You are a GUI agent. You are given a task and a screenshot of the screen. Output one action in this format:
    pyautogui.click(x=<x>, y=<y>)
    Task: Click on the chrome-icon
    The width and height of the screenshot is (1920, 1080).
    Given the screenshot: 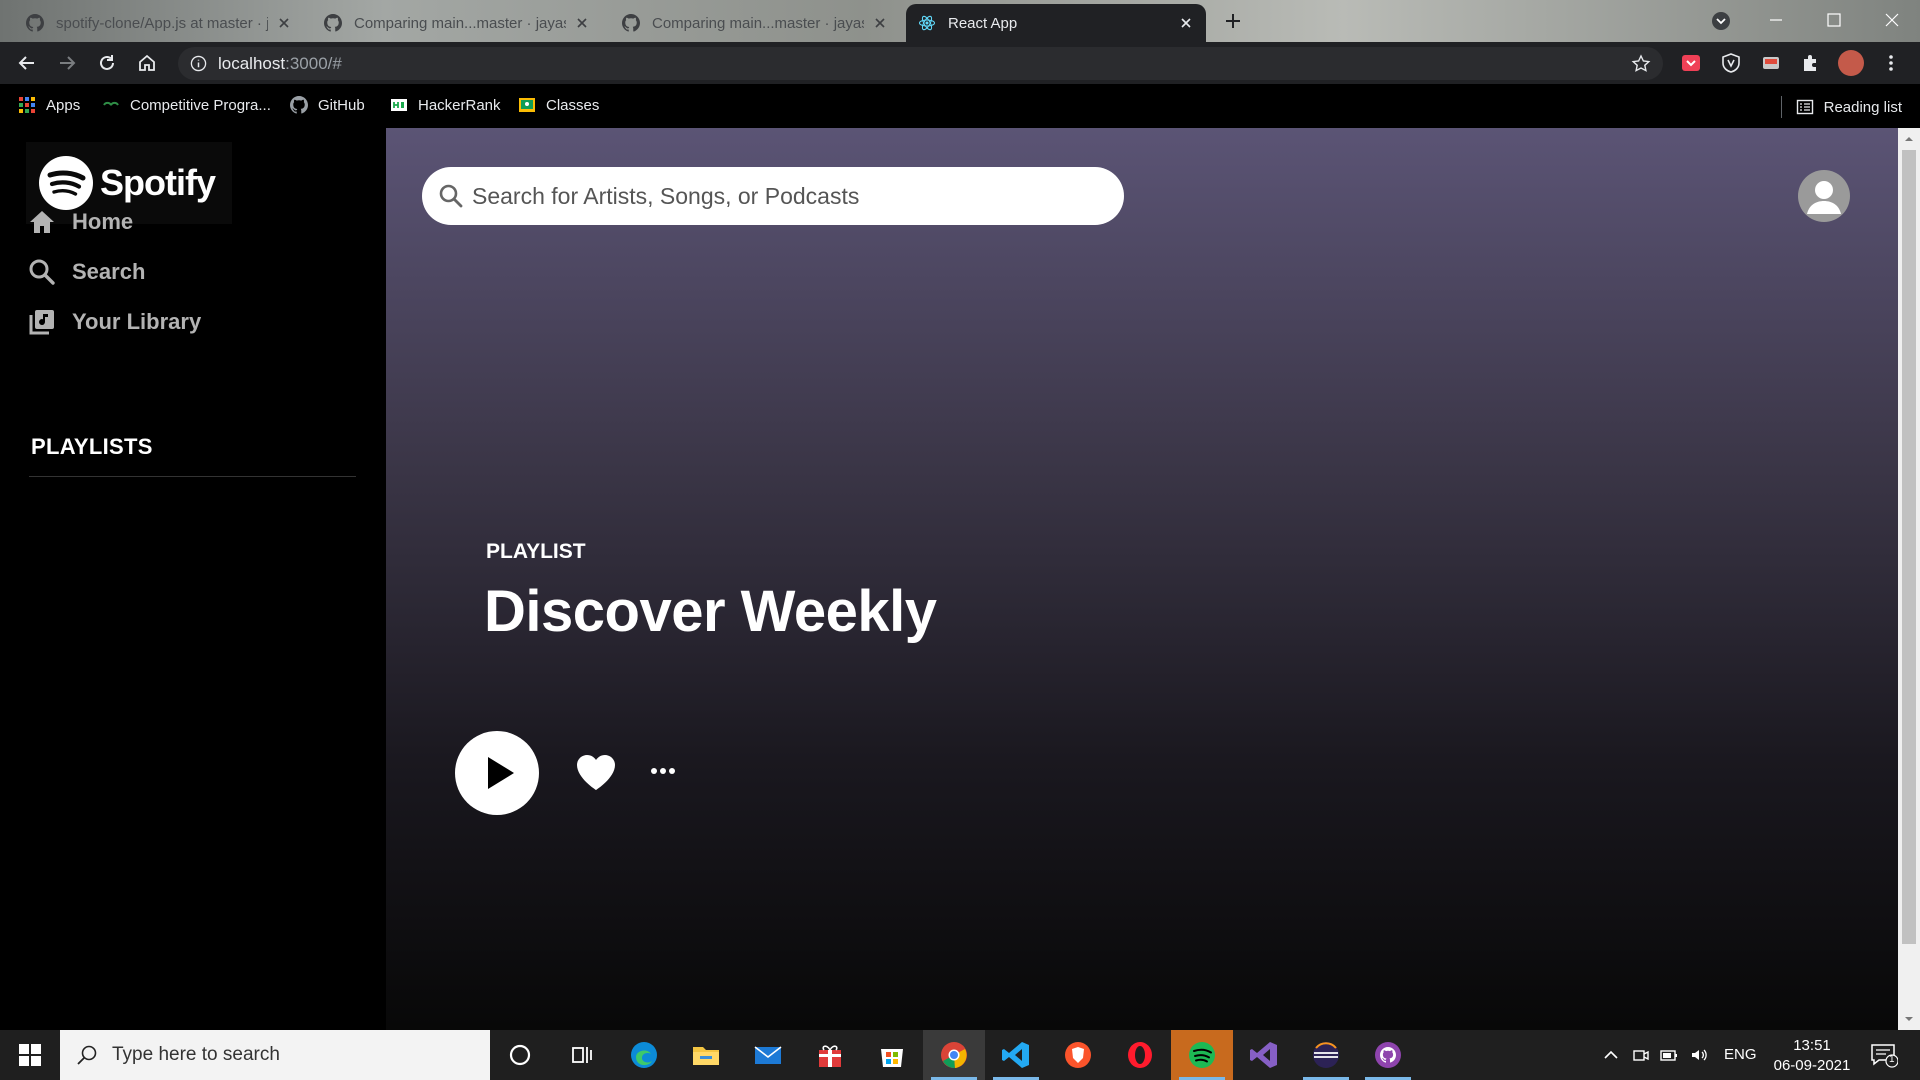 What is the action you would take?
    pyautogui.click(x=954, y=1055)
    